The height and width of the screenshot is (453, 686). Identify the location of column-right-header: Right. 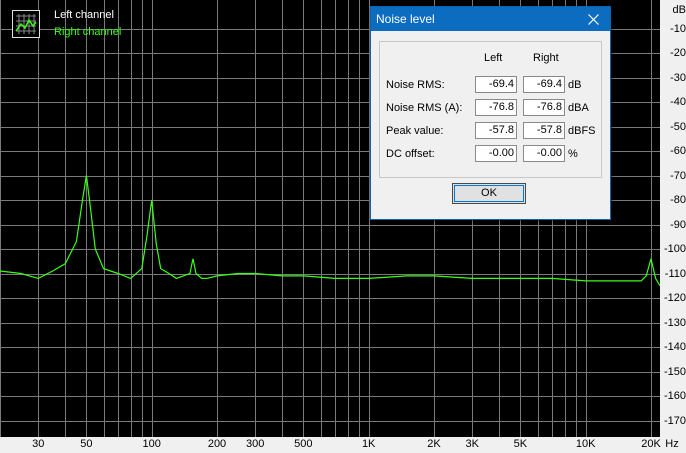
(546, 58).